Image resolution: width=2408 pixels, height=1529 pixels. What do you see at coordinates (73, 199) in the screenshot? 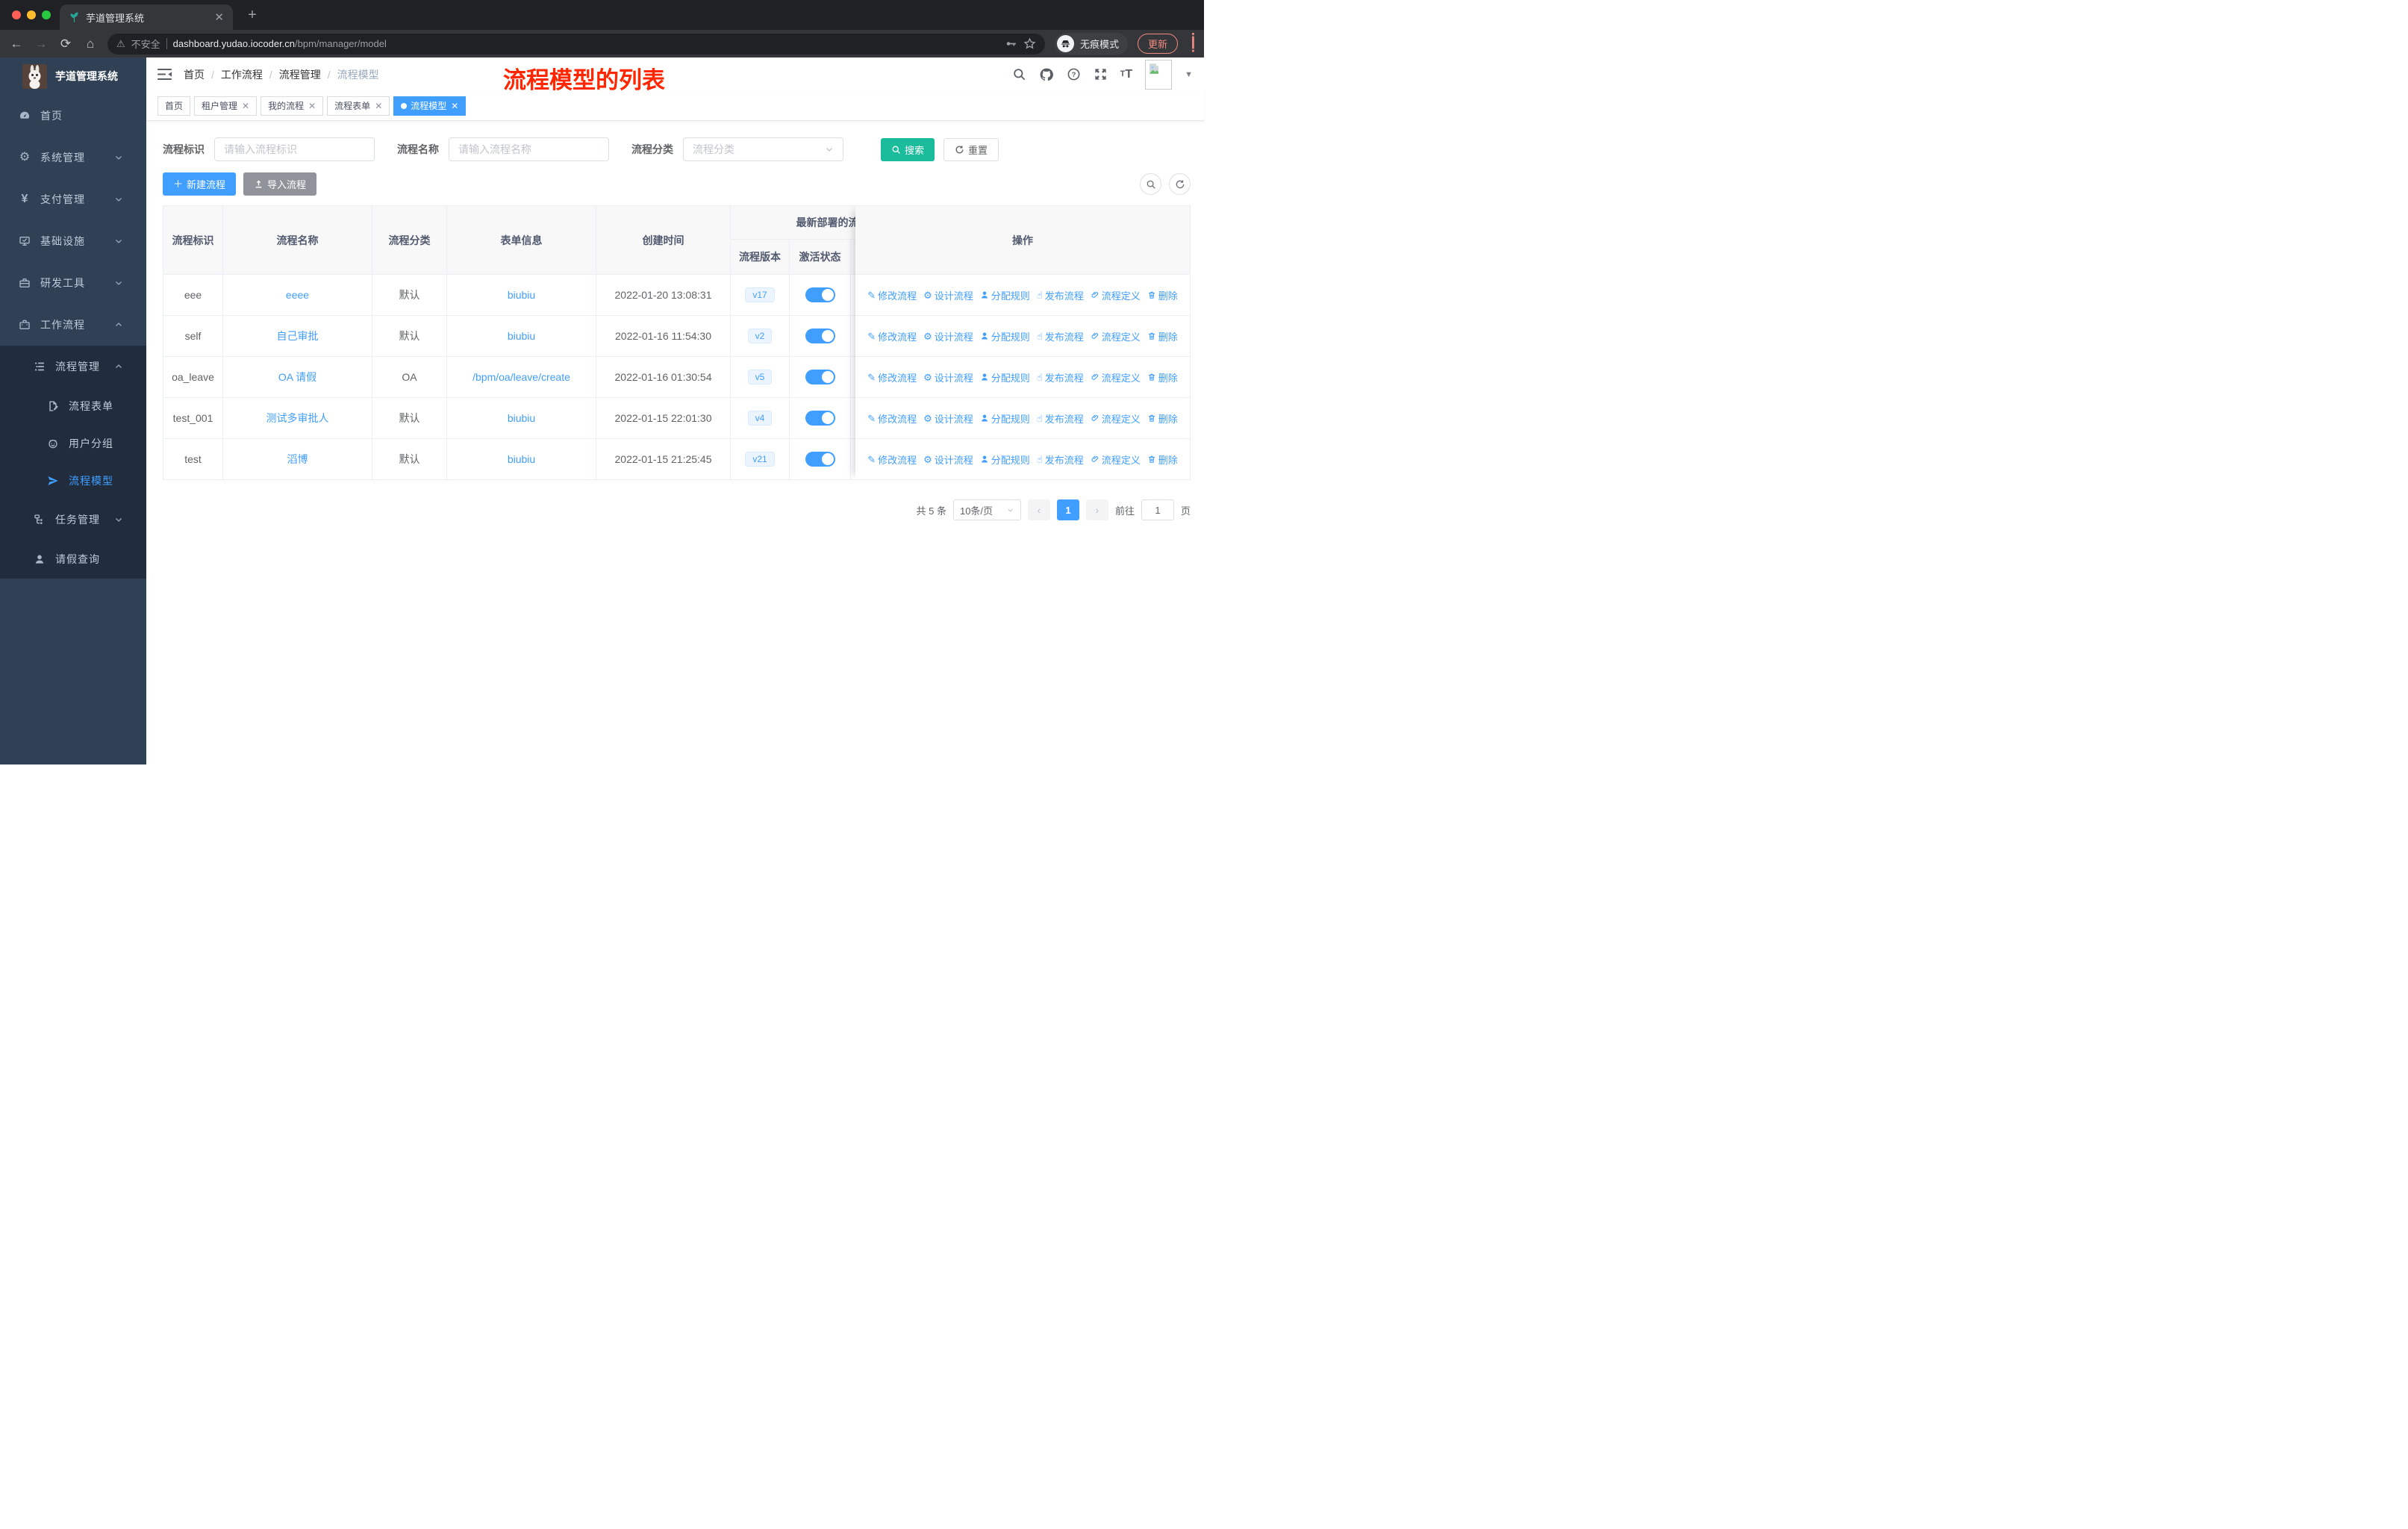
I see `sidebar-item-payment: ¥ 支付管理` at bounding box center [73, 199].